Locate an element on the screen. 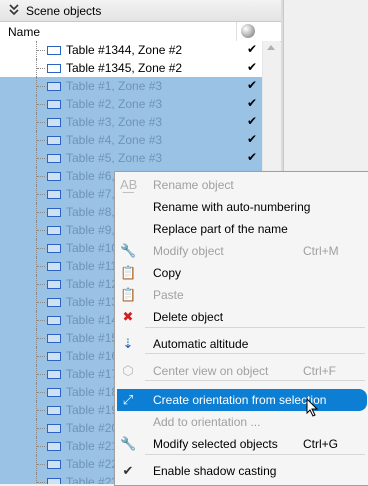 The height and width of the screenshot is (486, 368). row-label: Table #5, Zone #3 is located at coordinates (114, 158).